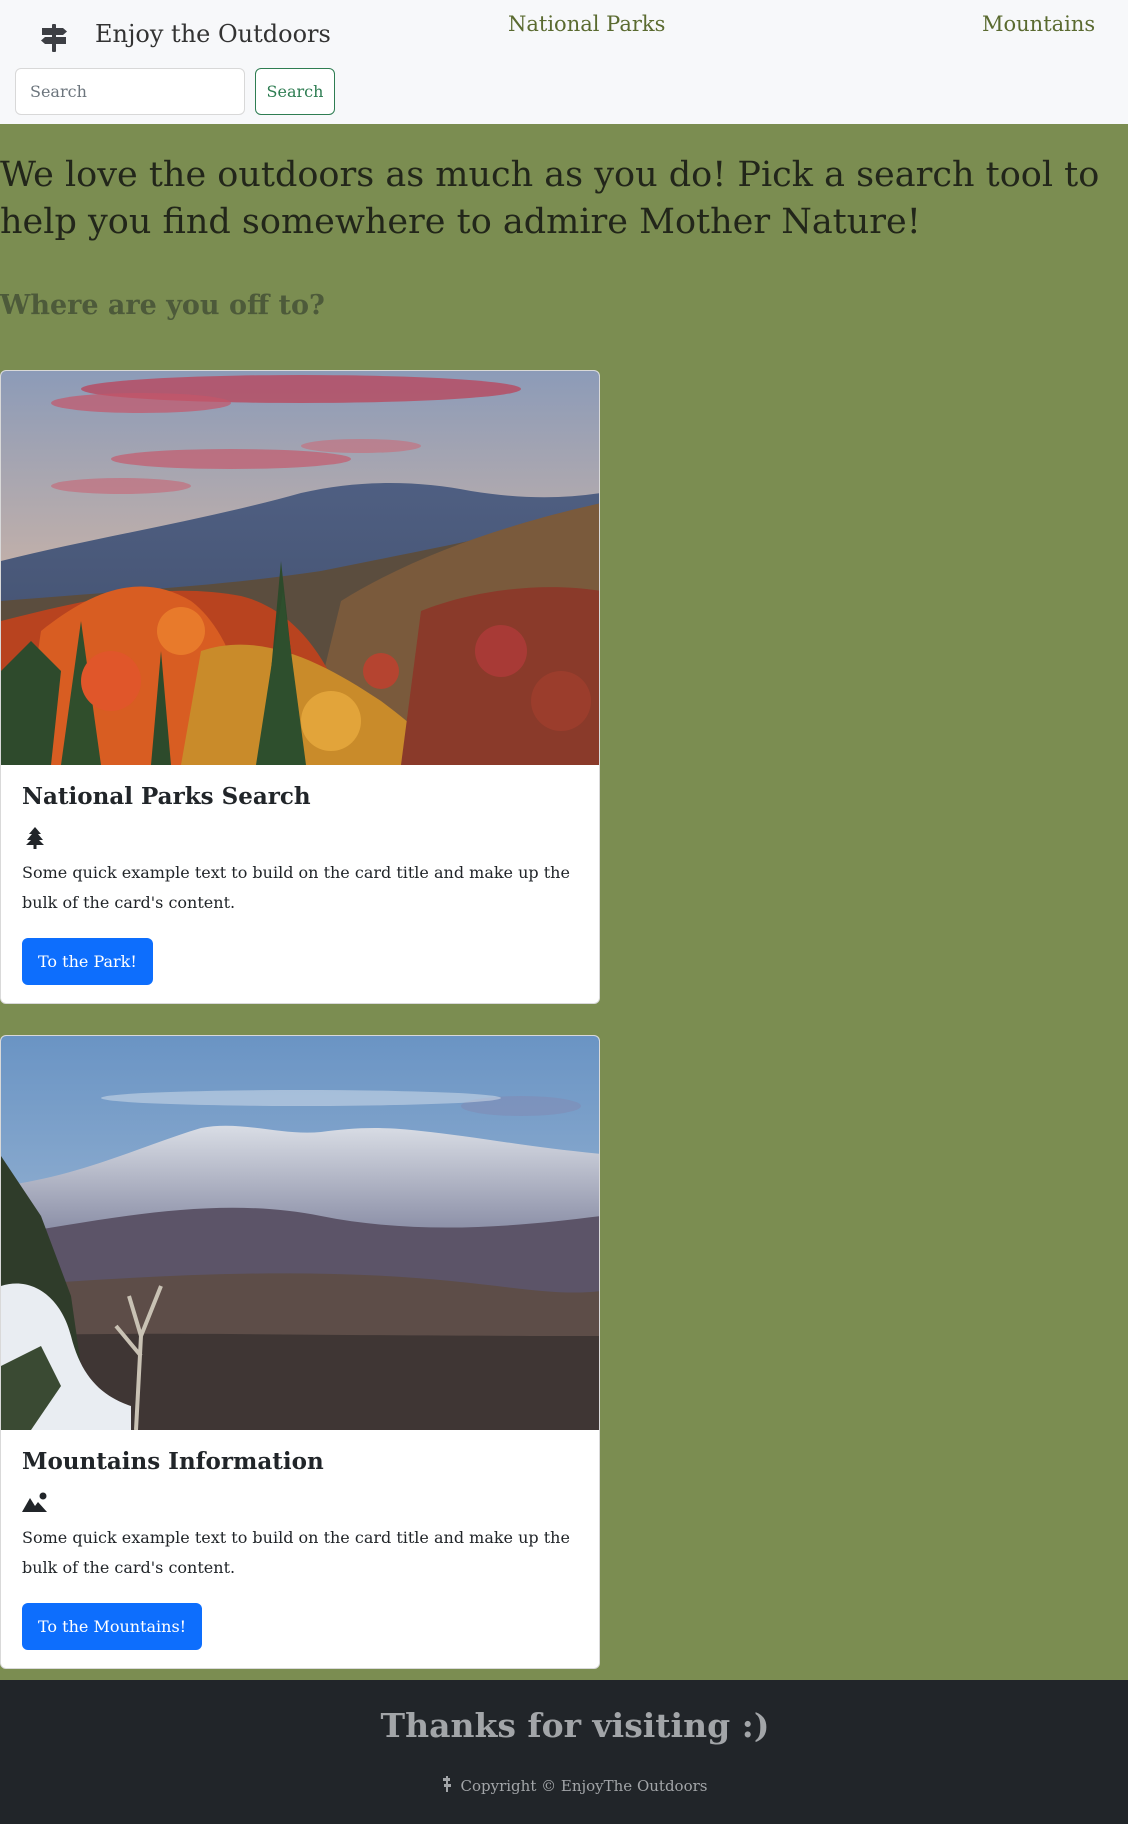 The width and height of the screenshot is (1128, 1824). What do you see at coordinates (584, 1786) in the screenshot?
I see `copyright-text: Copyright © EnjoyThe Outdoors` at bounding box center [584, 1786].